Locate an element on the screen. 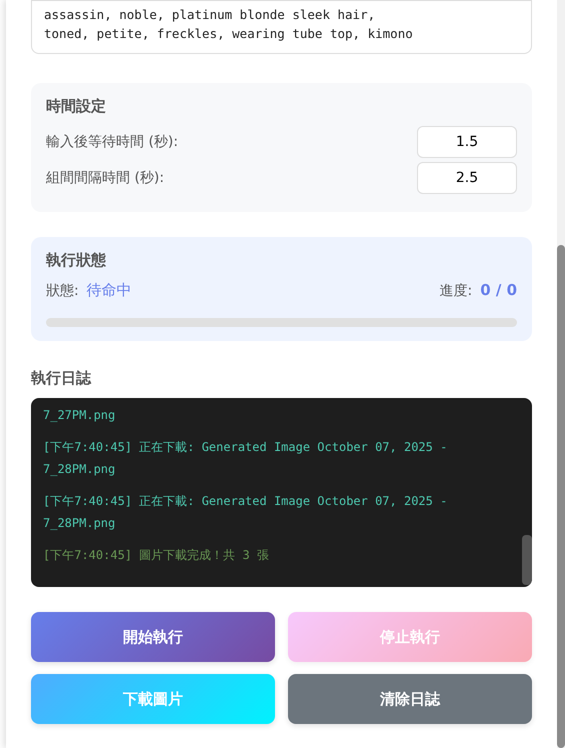  progress-label: 進度: is located at coordinates (455, 291).